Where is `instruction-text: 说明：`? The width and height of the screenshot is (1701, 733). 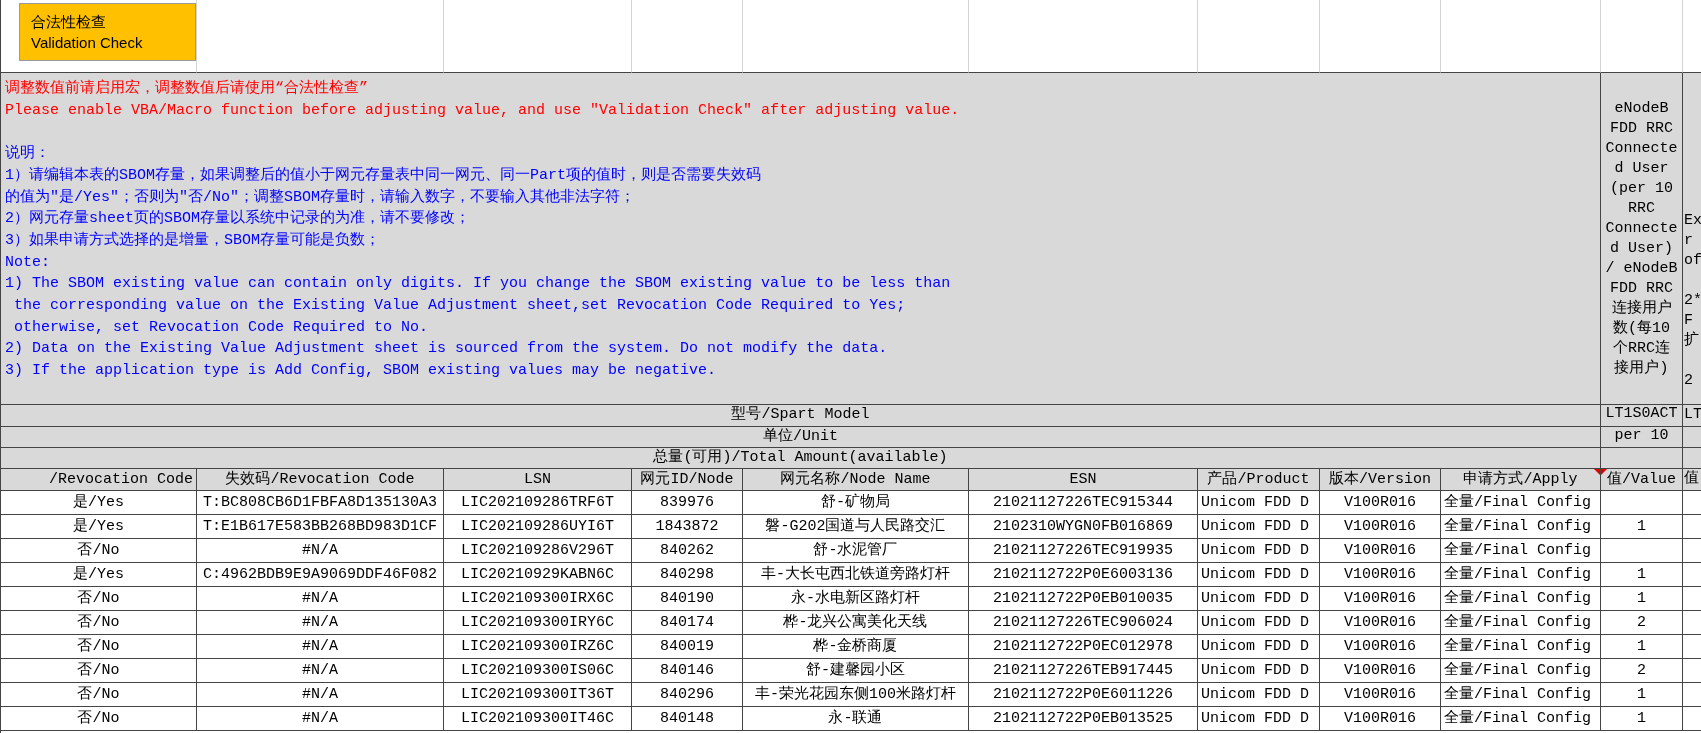
instruction-text: 说明： is located at coordinates (27, 154).